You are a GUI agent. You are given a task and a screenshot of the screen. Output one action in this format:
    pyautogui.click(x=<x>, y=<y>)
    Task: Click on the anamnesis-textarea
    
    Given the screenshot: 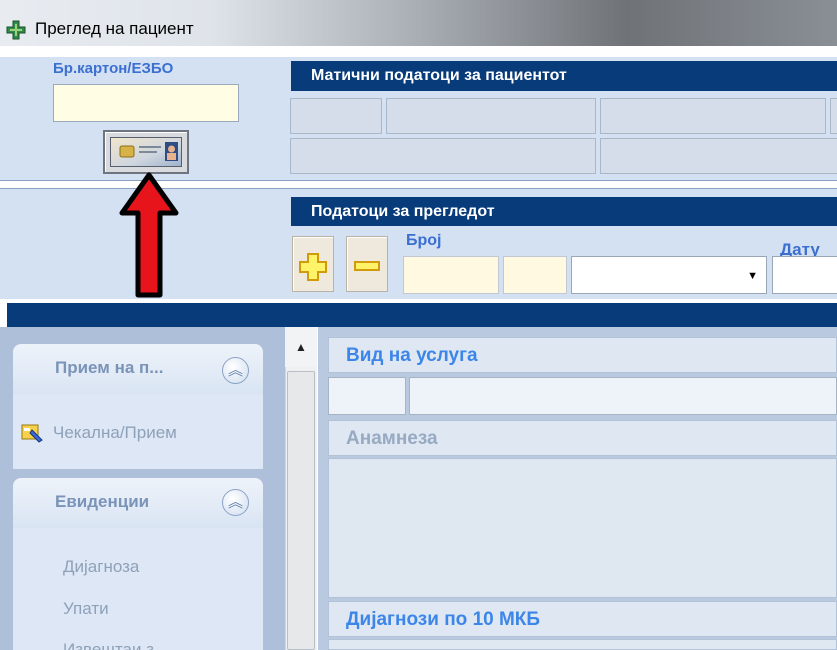 What is the action you would take?
    pyautogui.click(x=582, y=528)
    